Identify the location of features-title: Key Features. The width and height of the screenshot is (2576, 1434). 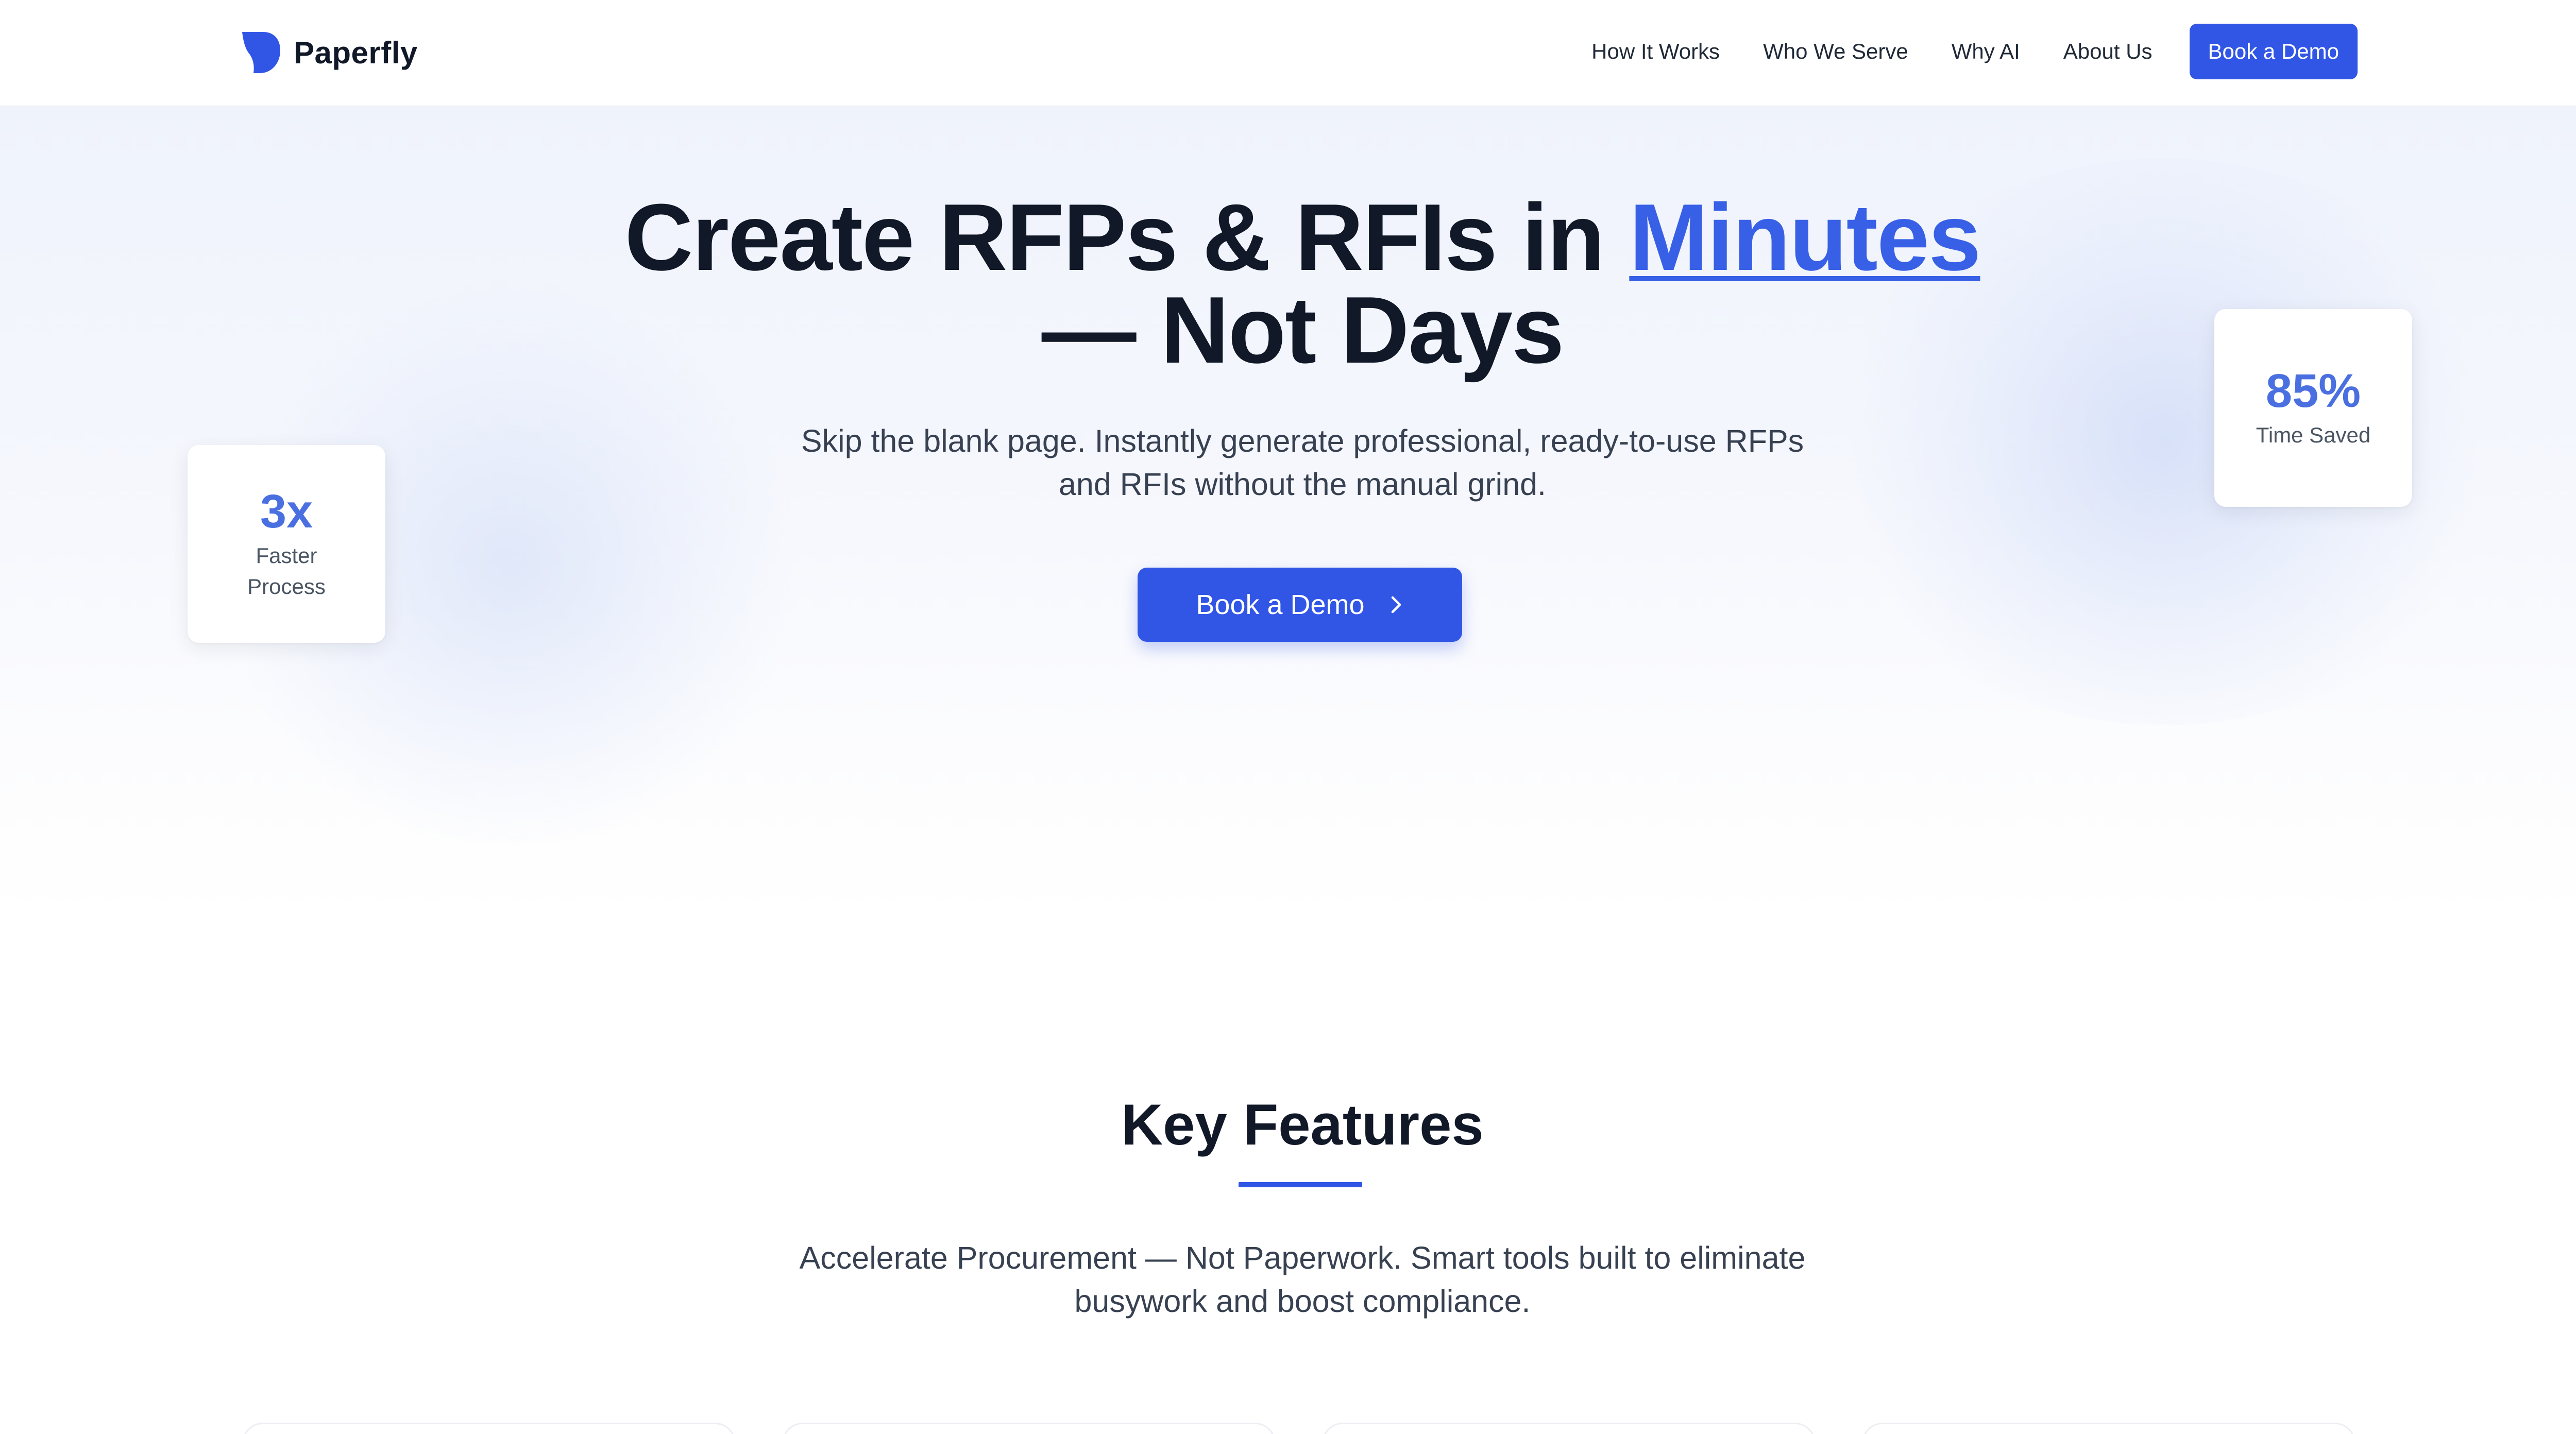
(1302, 1124).